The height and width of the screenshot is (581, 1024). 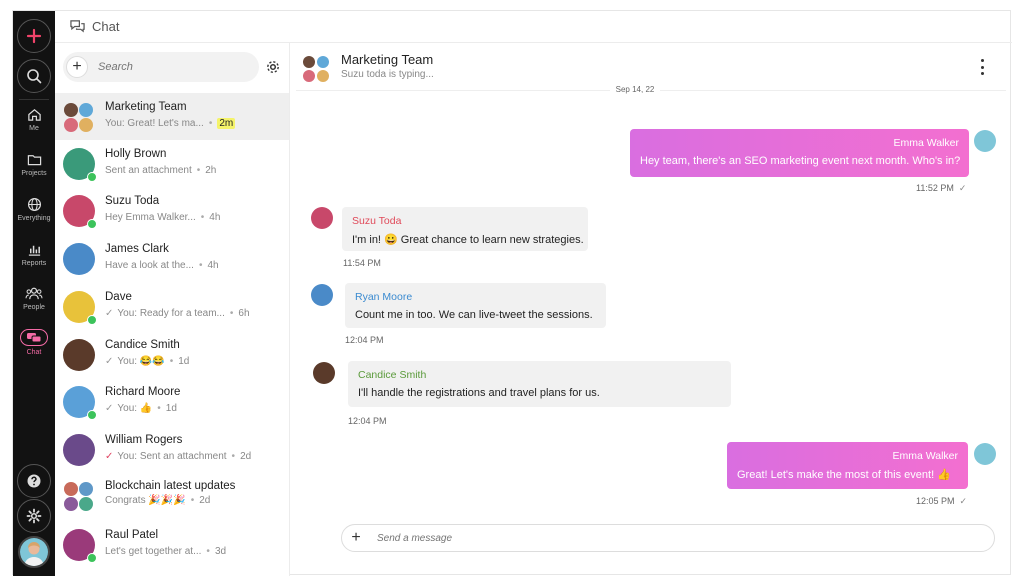 I want to click on new-item-button, so click(x=34, y=36).